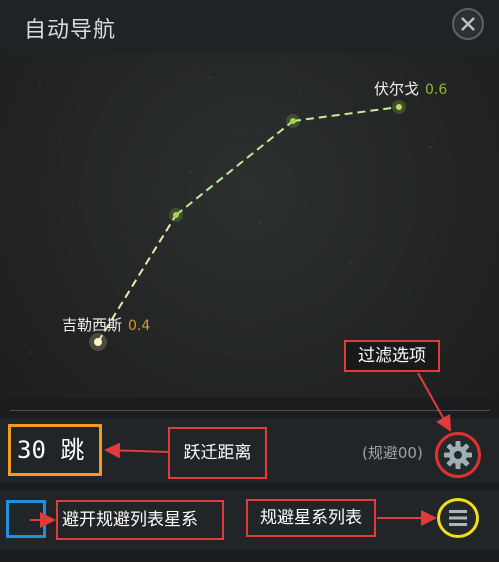 The height and width of the screenshot is (562, 499). What do you see at coordinates (392, 356) in the screenshot?
I see `annotation-filter-options: 过滤选项` at bounding box center [392, 356].